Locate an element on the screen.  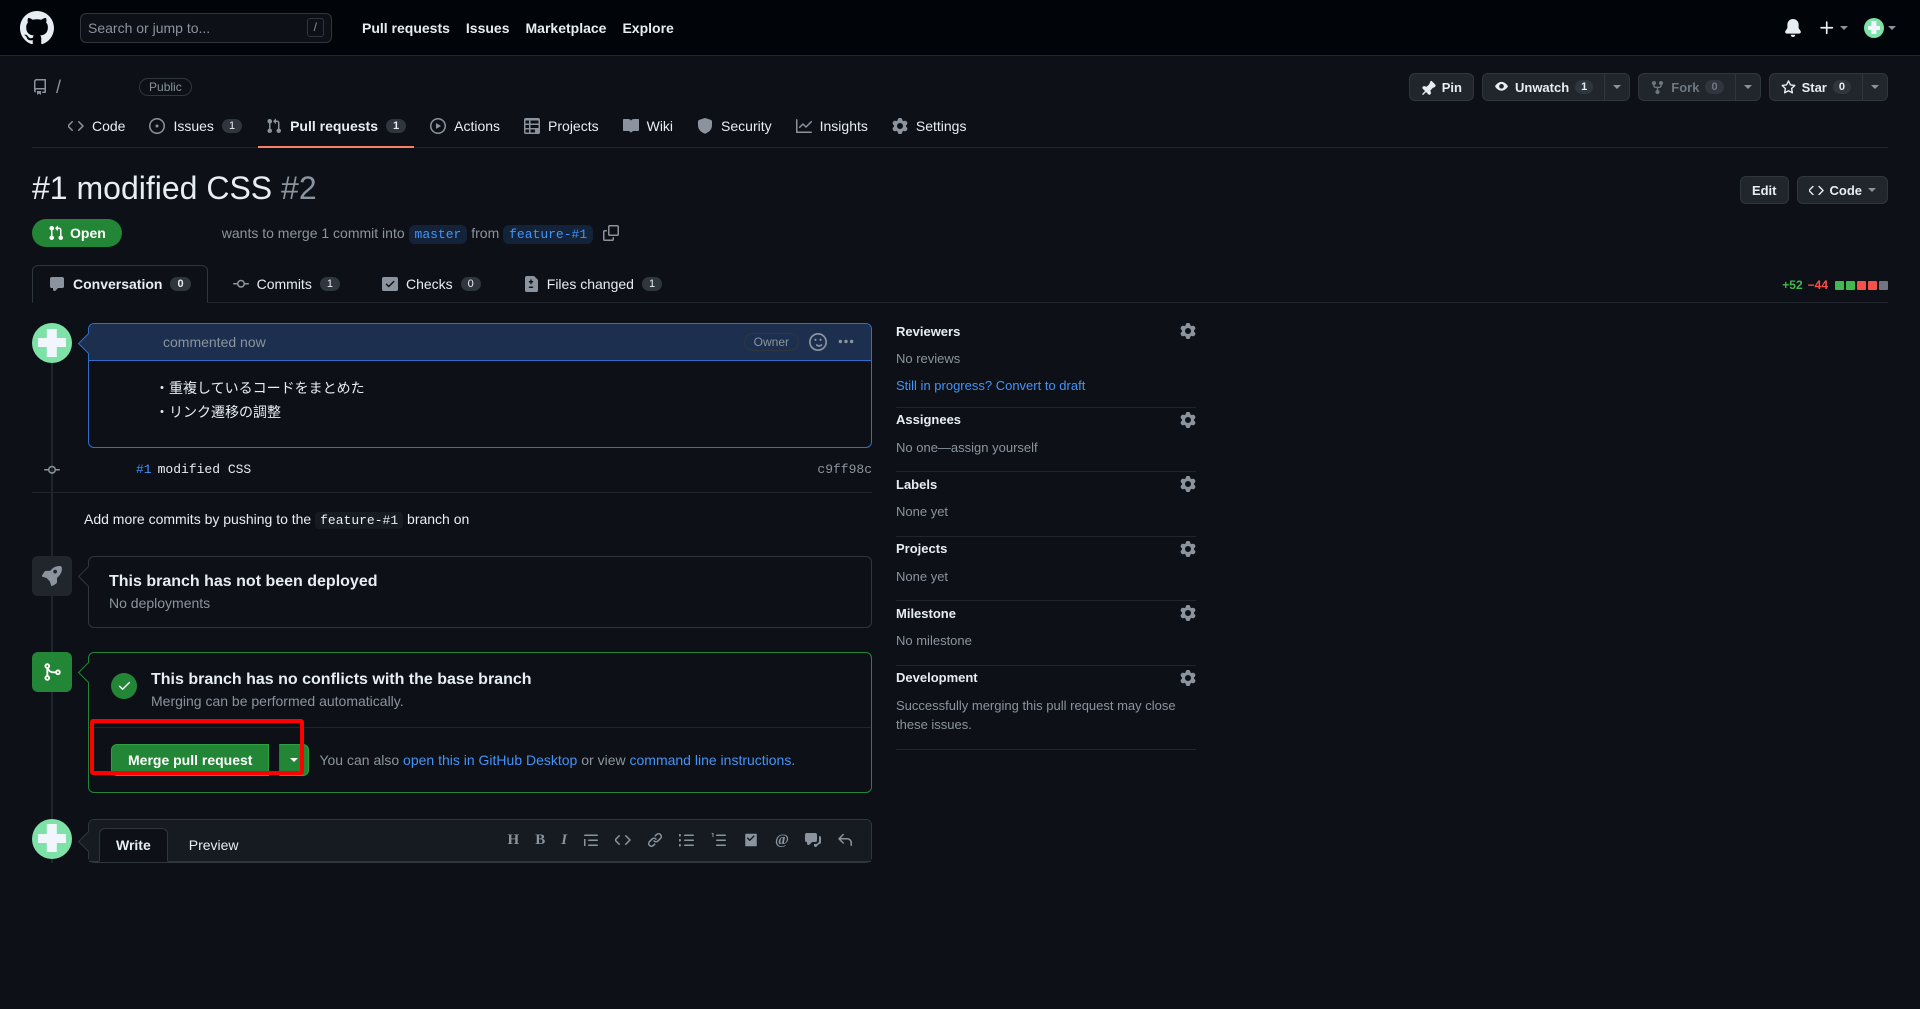
tab-label: Checks is located at coordinates (429, 284).